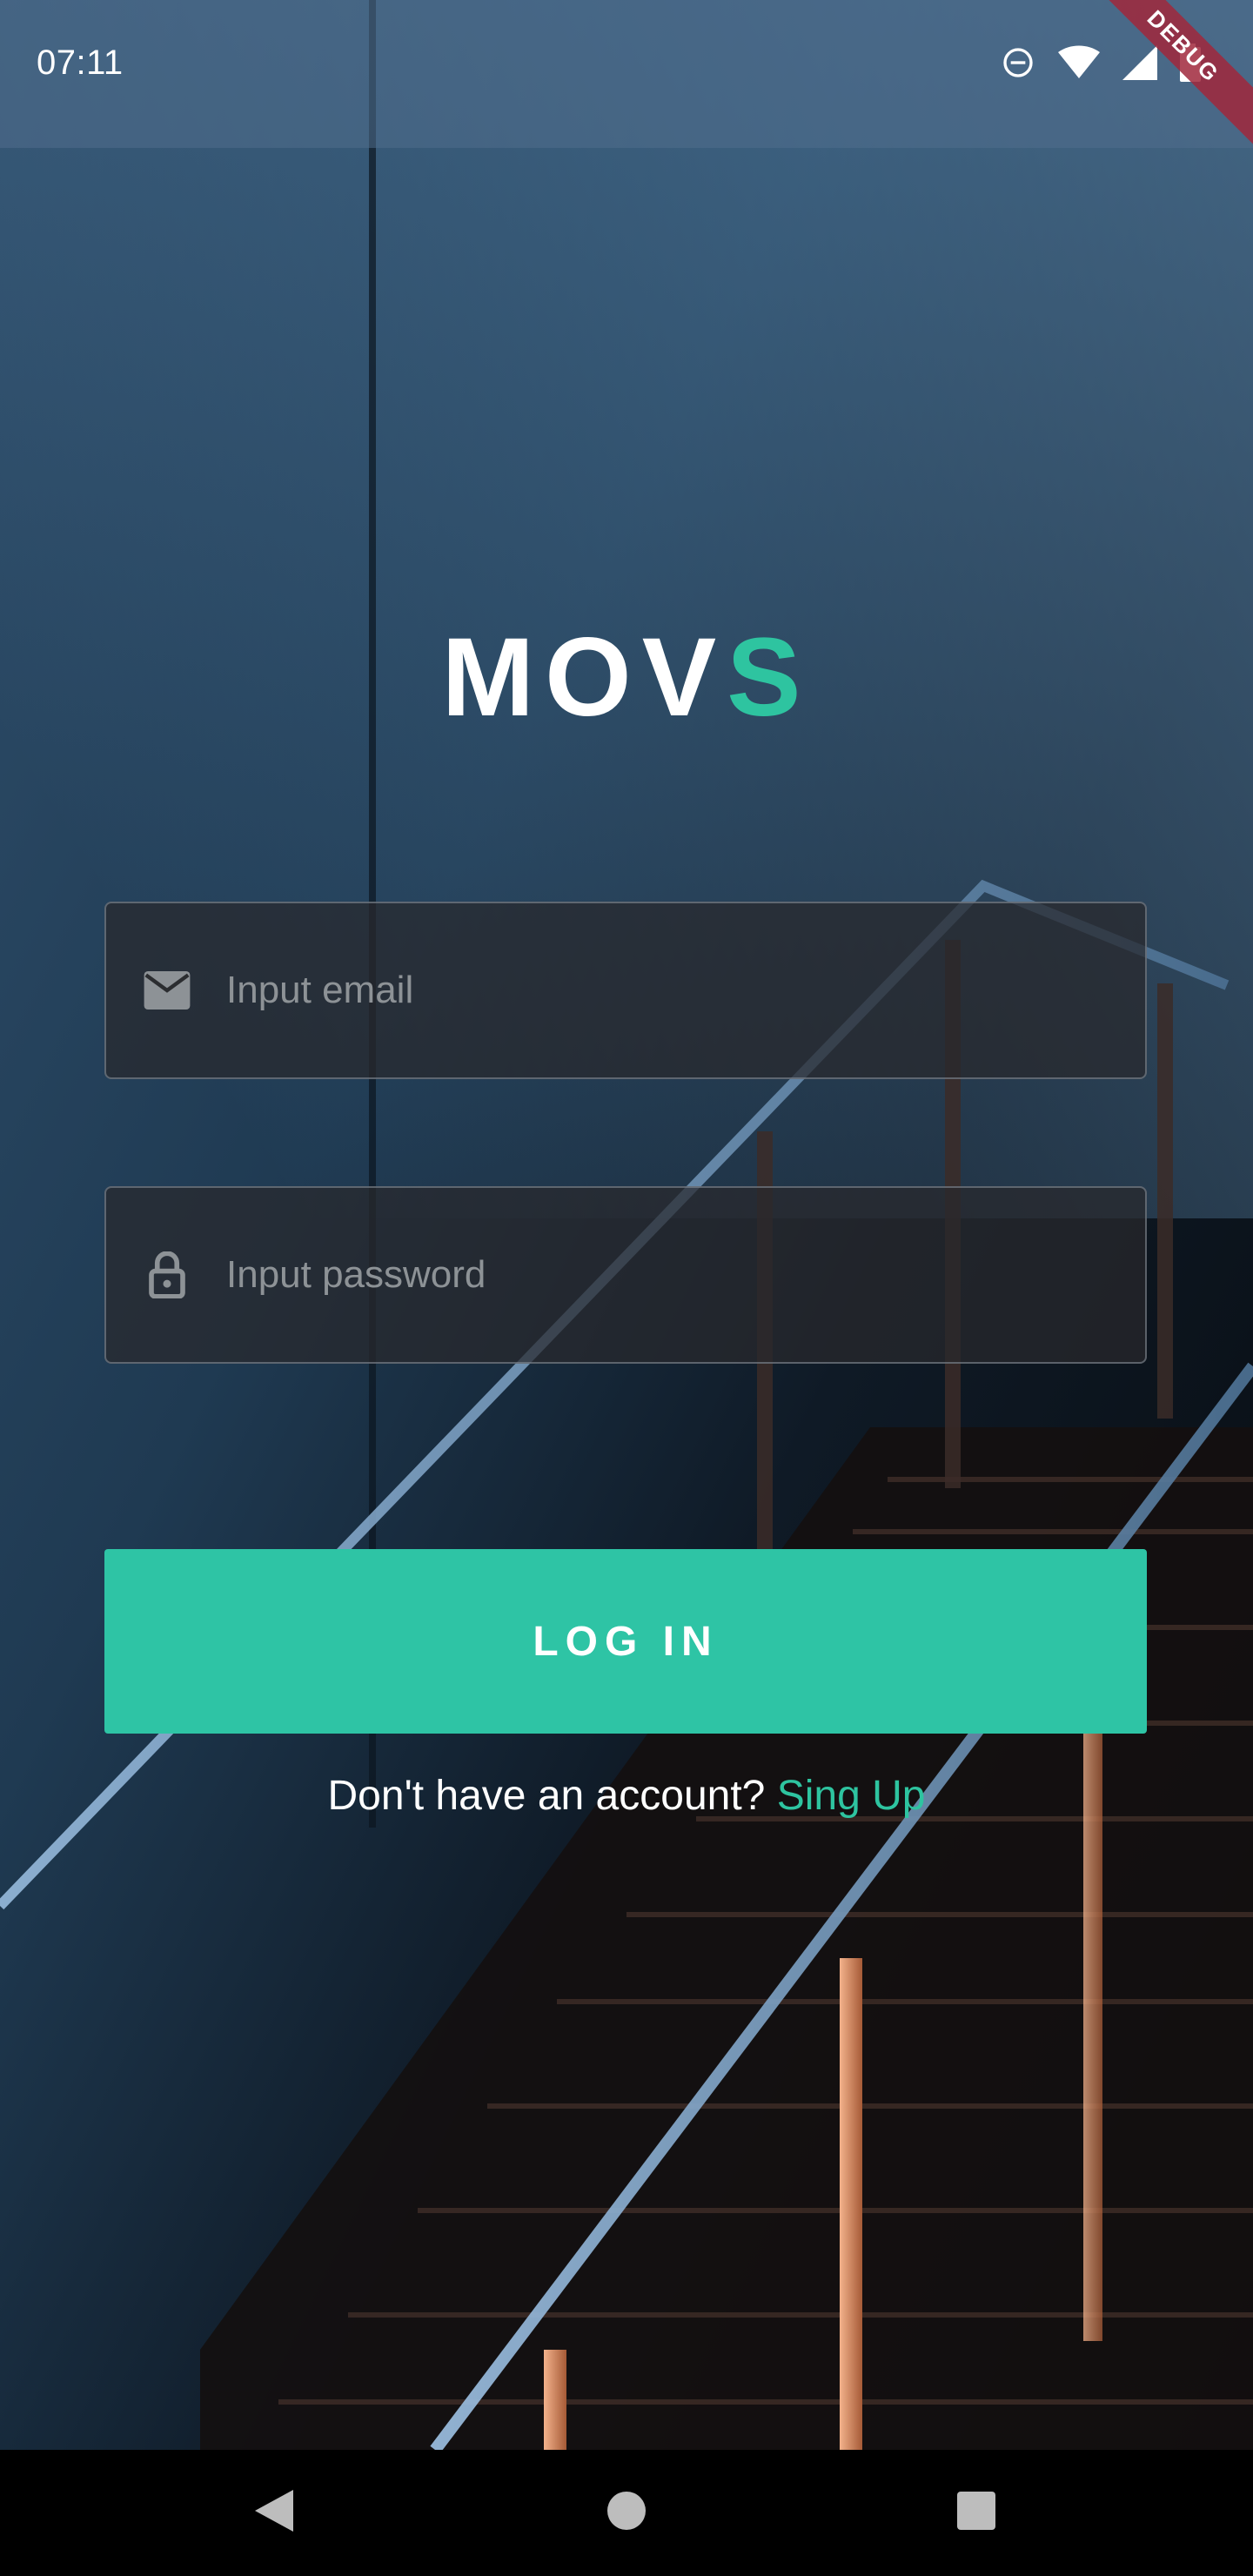  What do you see at coordinates (584, 677) in the screenshot?
I see `logo-main: MOV` at bounding box center [584, 677].